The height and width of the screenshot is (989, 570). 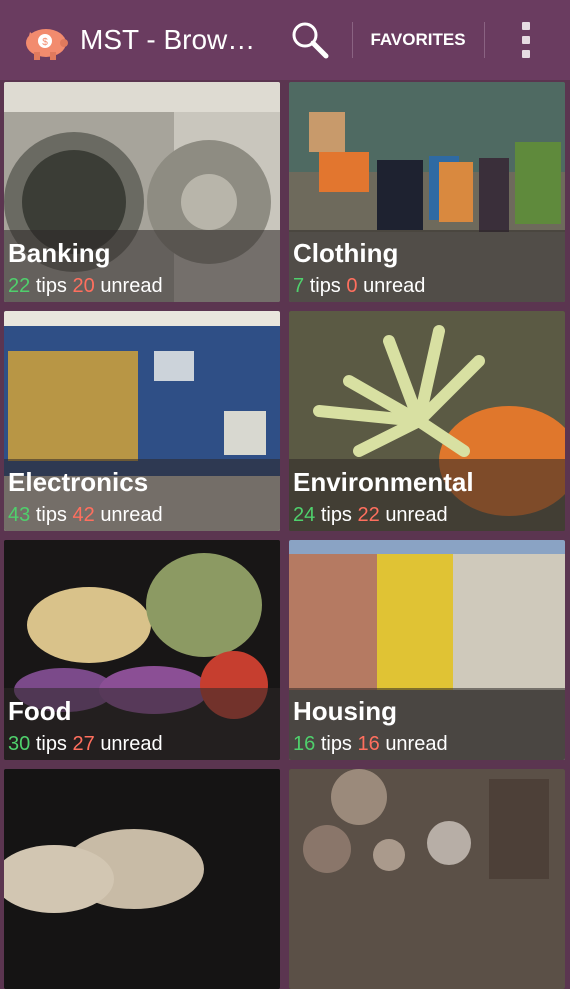 What do you see at coordinates (383, 482) in the screenshot?
I see `category-name: Environmental` at bounding box center [383, 482].